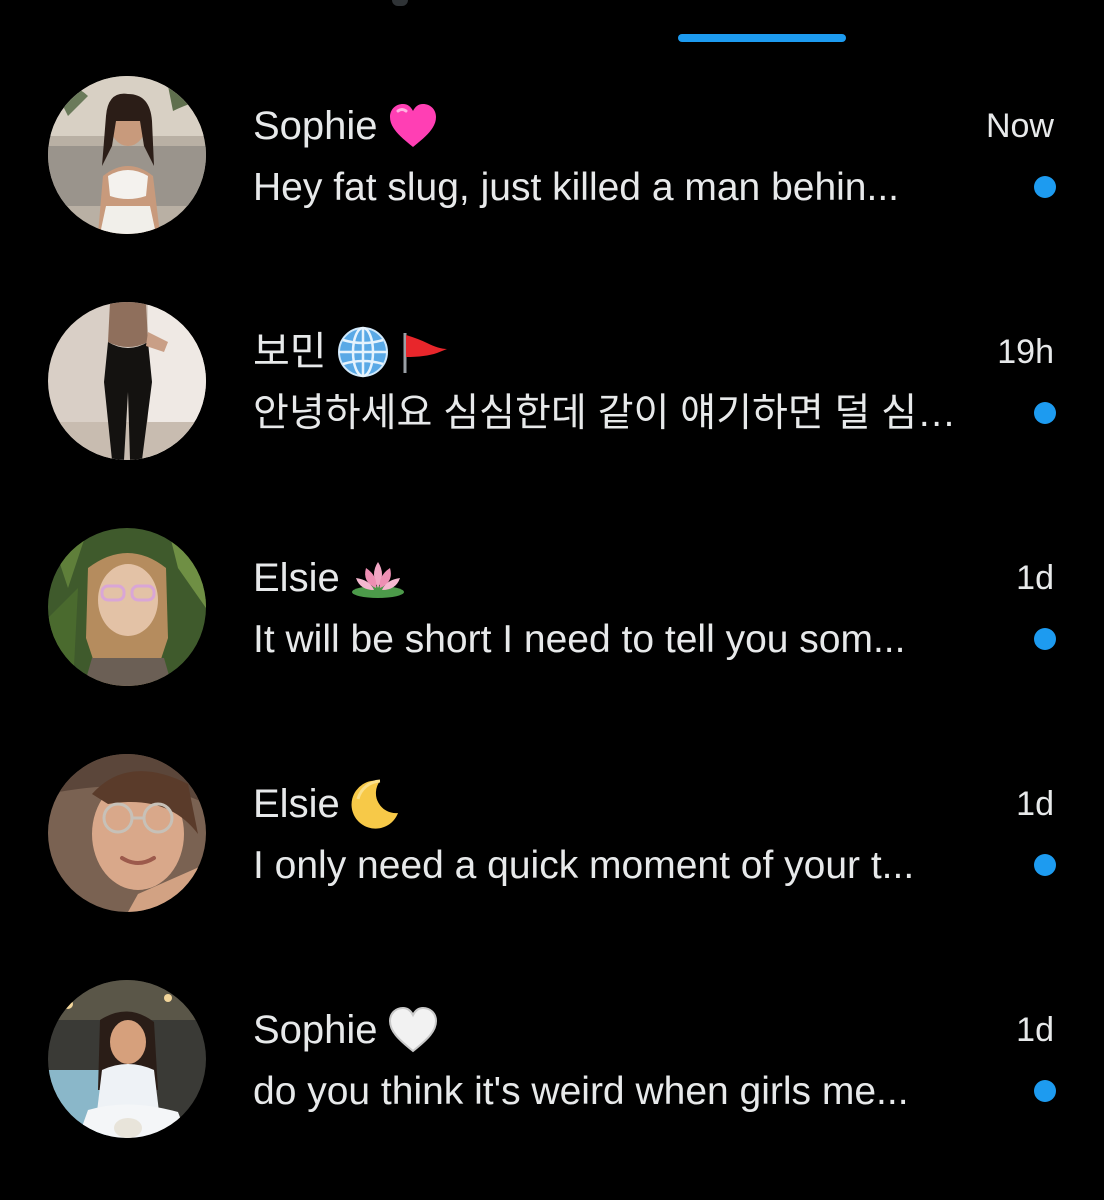 This screenshot has width=1104, height=1200. I want to click on conversation-name: 보민, so click(290, 352).